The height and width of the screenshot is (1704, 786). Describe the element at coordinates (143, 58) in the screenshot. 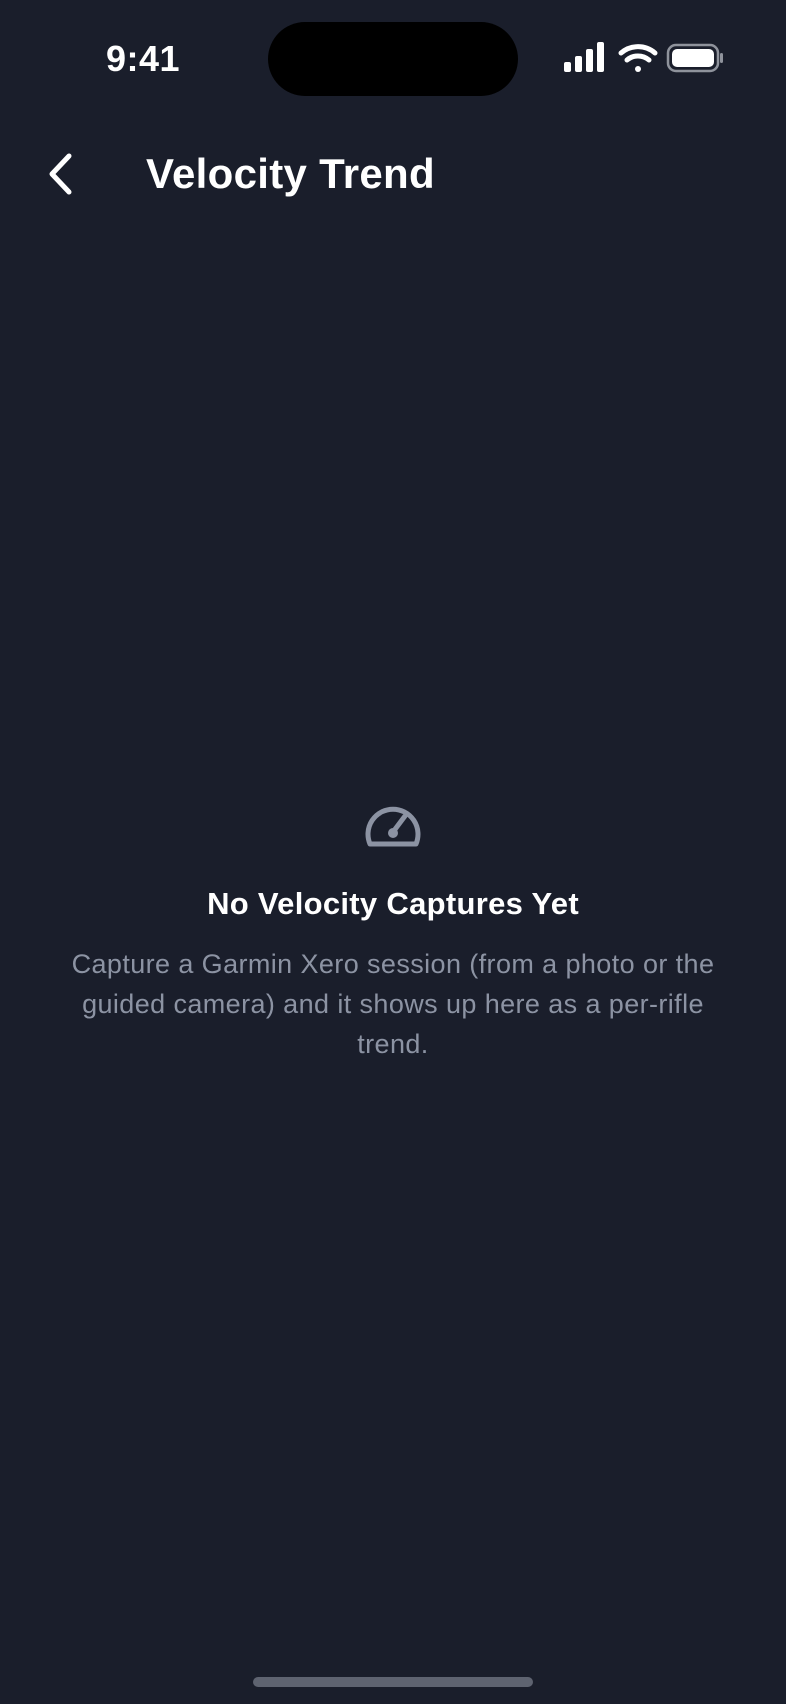

I see `status-time: 9:41` at that location.